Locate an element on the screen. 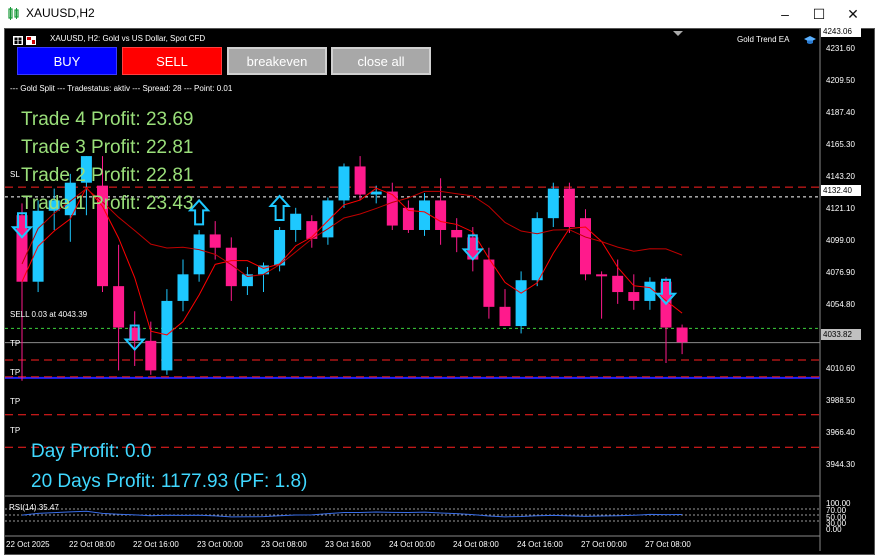 This screenshot has height=560, width=879. ea-hat-icon is located at coordinates (810, 40).